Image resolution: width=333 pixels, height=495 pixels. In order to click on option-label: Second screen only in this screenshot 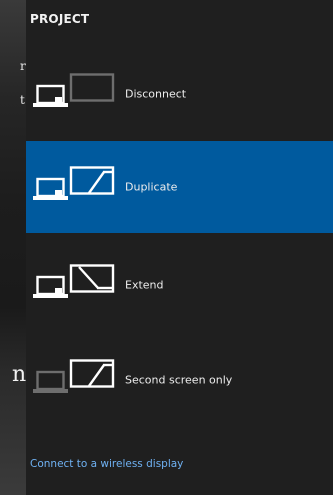, I will do `click(179, 380)`.